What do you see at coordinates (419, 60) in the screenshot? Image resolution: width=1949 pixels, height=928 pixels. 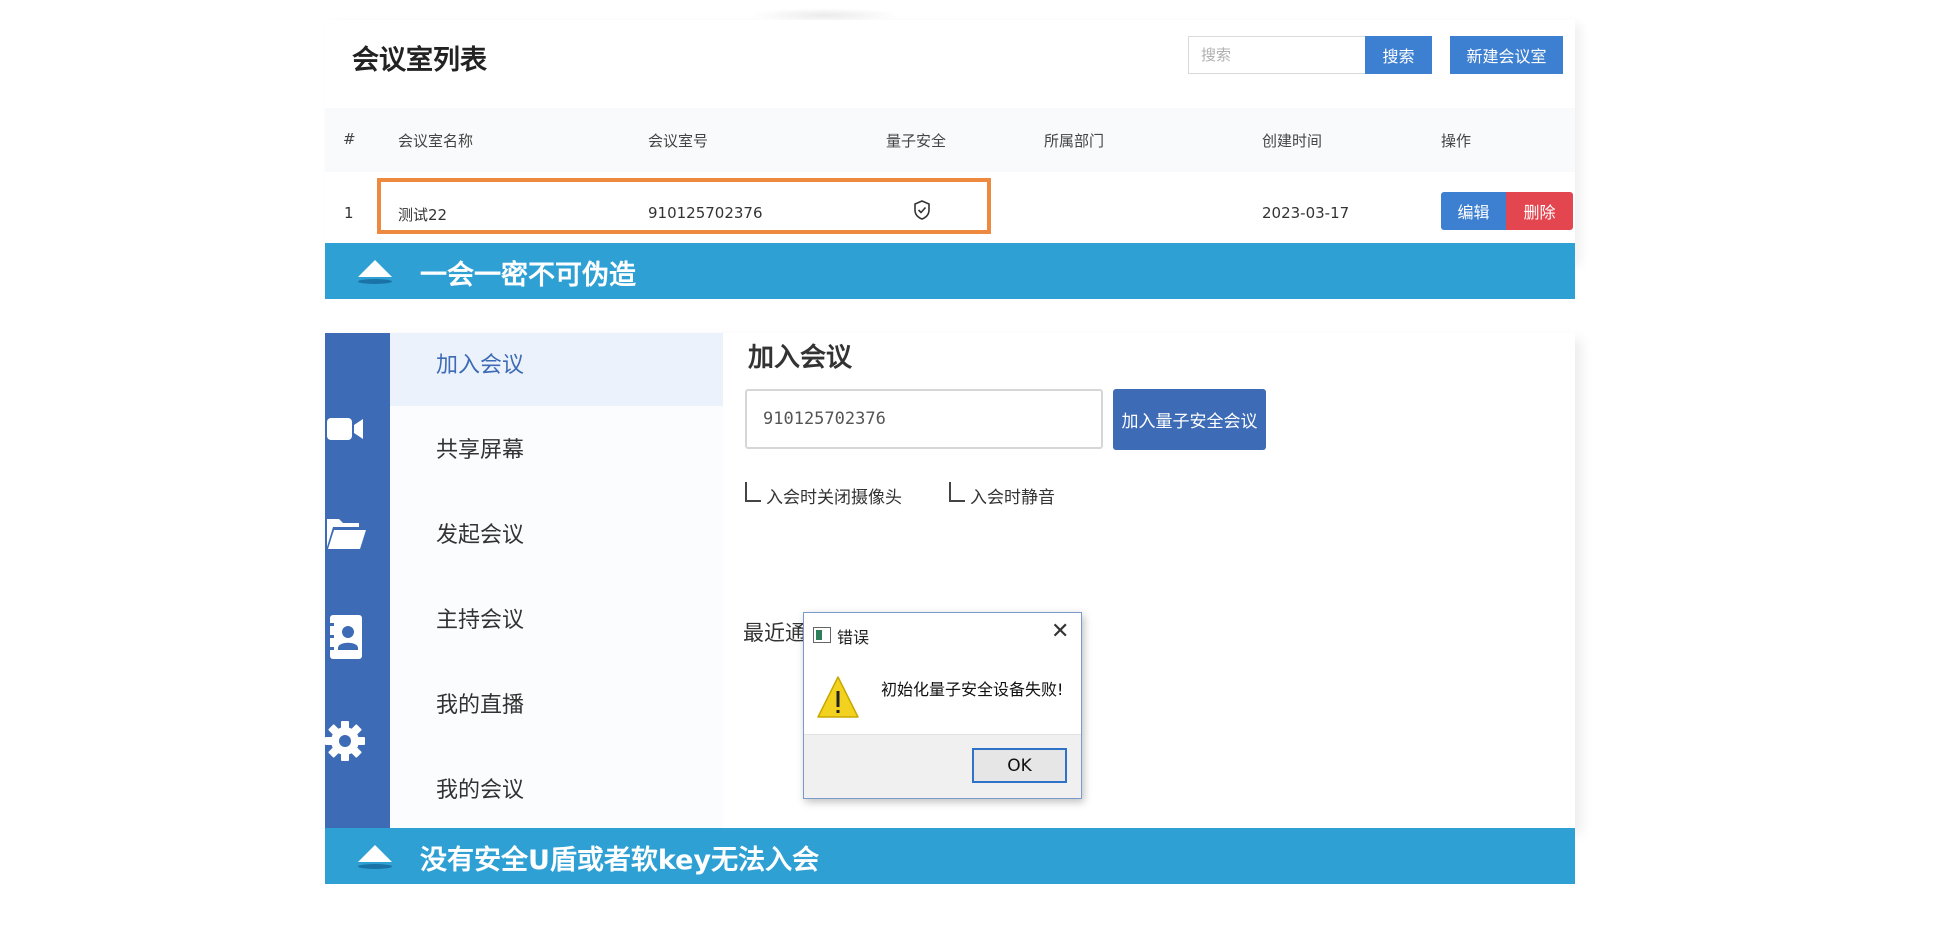 I see `page-title: 会议室列表` at bounding box center [419, 60].